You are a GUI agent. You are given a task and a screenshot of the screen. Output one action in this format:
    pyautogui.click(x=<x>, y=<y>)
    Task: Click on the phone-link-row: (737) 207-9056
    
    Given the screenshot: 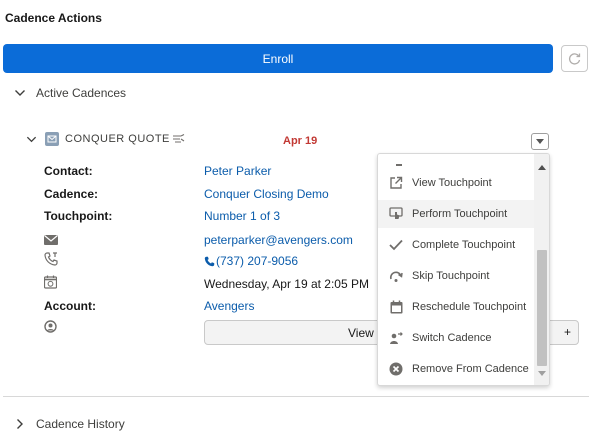 What is the action you would take?
    pyautogui.click(x=251, y=261)
    